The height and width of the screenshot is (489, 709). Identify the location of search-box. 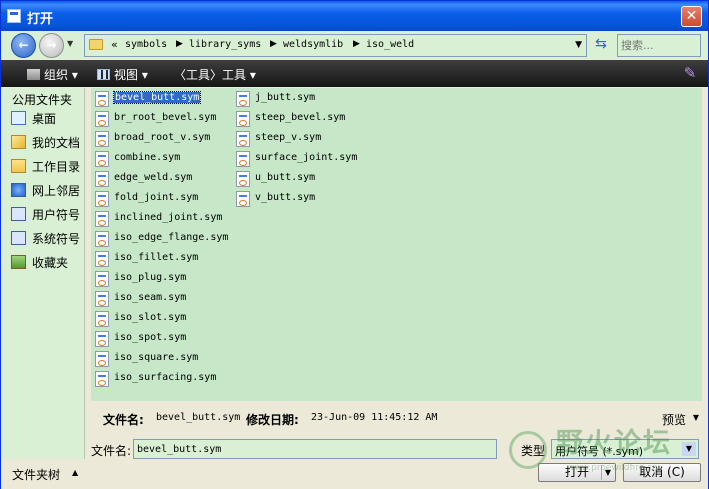
(659, 45).